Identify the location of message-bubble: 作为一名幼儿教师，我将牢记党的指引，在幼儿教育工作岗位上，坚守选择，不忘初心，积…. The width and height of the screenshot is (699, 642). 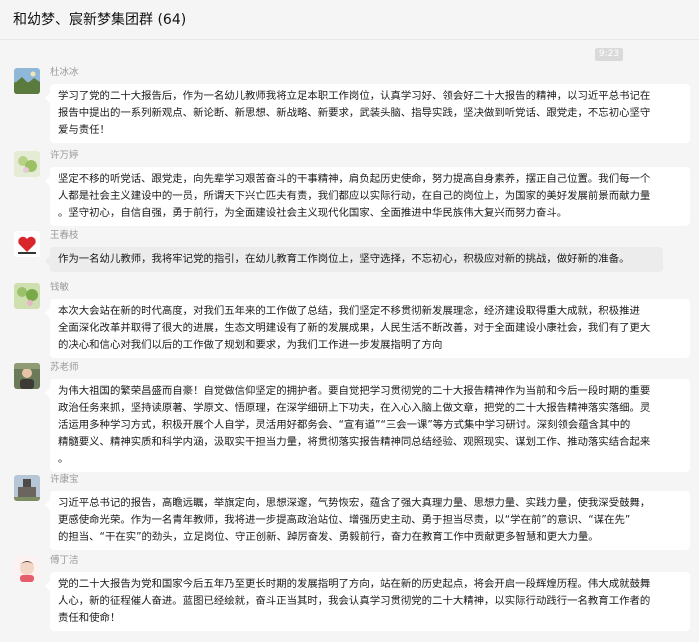
(354, 259).